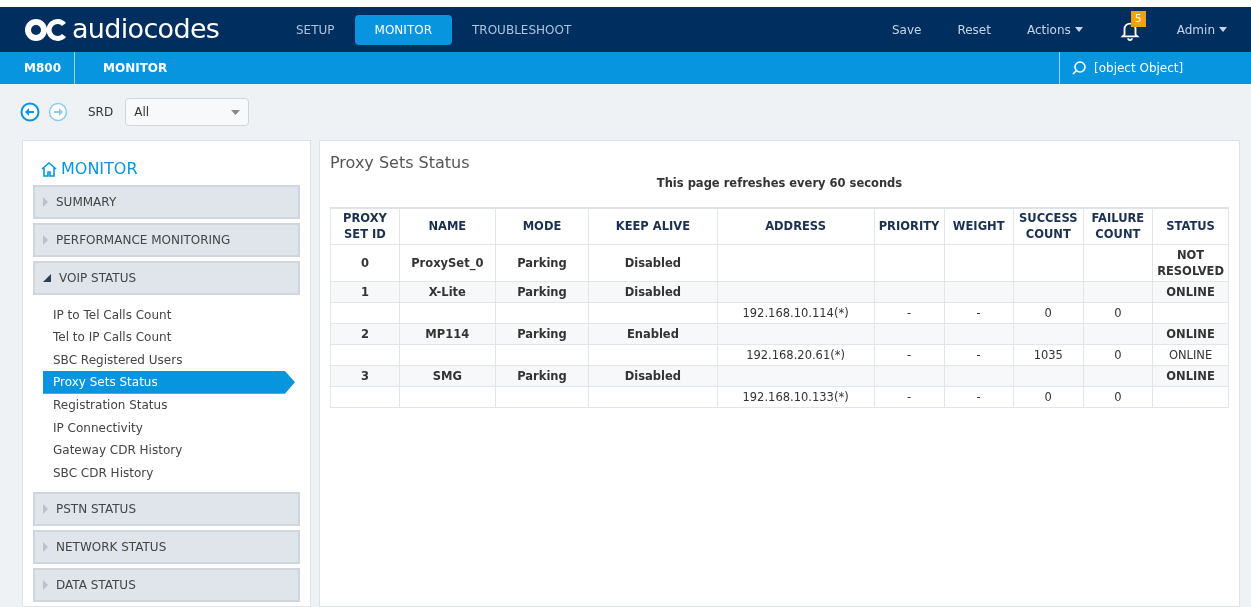 This screenshot has width=1251, height=607. I want to click on table-cell: Enabled, so click(653, 334).